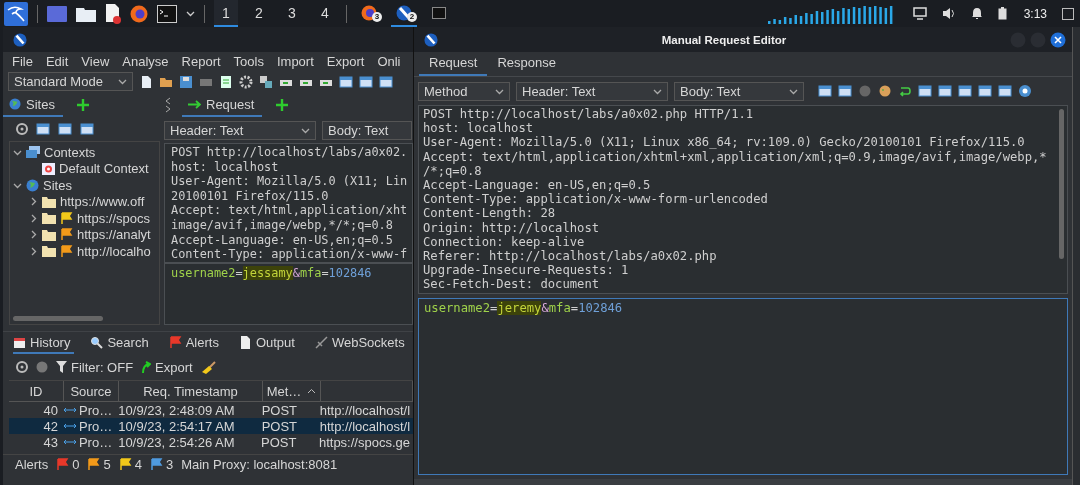 Image resolution: width=1080 pixels, height=485 pixels. Describe the element at coordinates (295, 61) in the screenshot. I see `menu-item: Import` at that location.